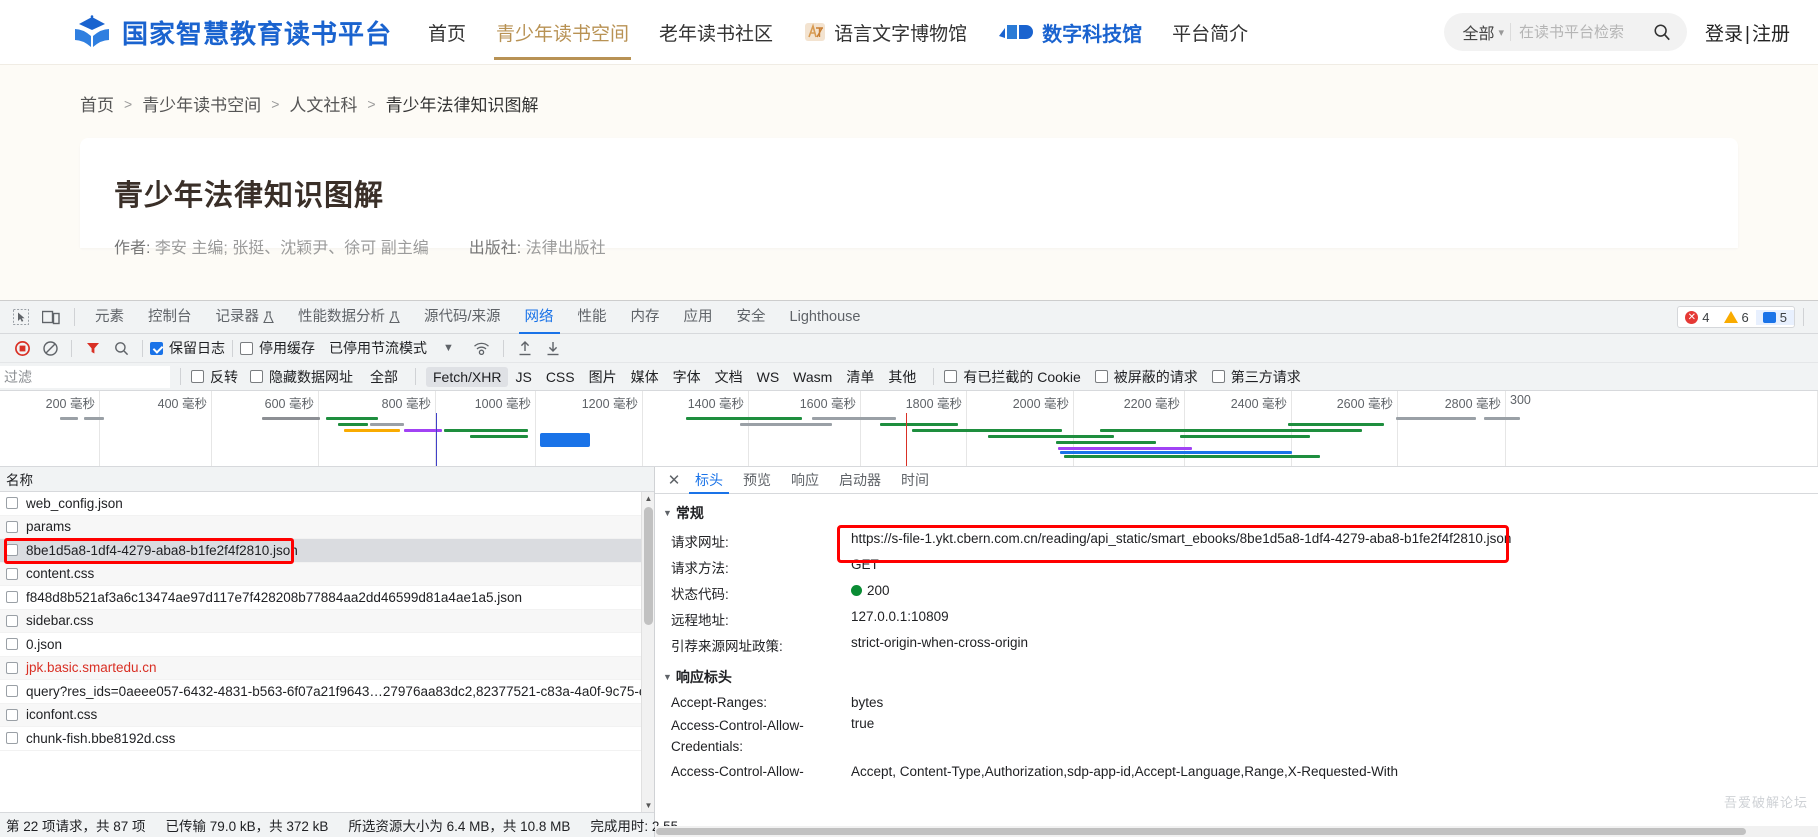  Describe the element at coordinates (1146, 377) in the screenshot. I see `blocked-requests-checkbox: 被屏蔽的请求` at that location.